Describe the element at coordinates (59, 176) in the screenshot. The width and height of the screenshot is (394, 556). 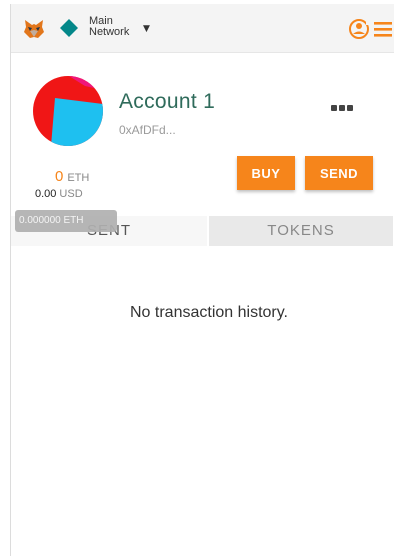
I see `eth-balance-value: 0` at that location.